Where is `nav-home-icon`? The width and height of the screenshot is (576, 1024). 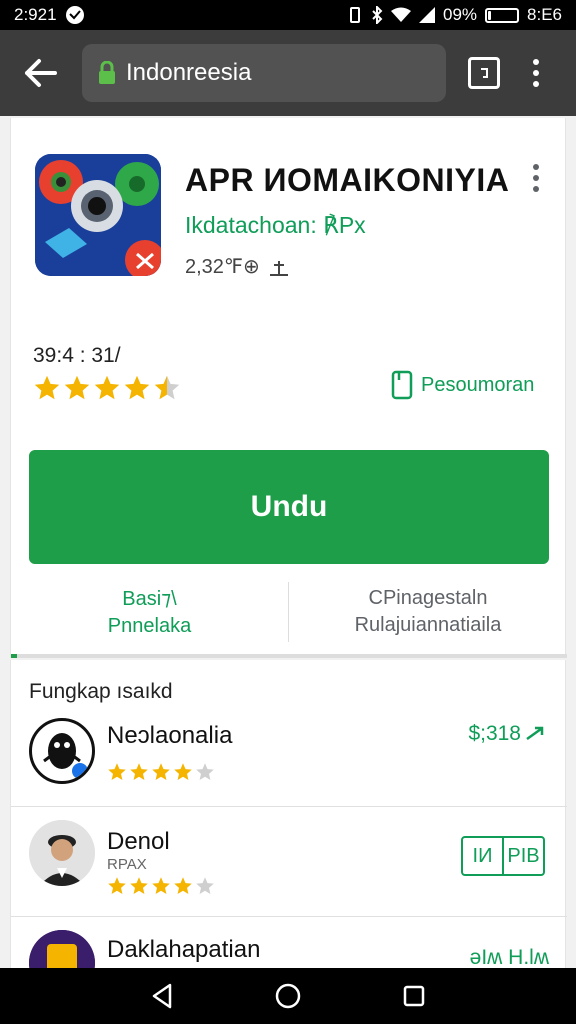
nav-home-icon is located at coordinates (288, 996).